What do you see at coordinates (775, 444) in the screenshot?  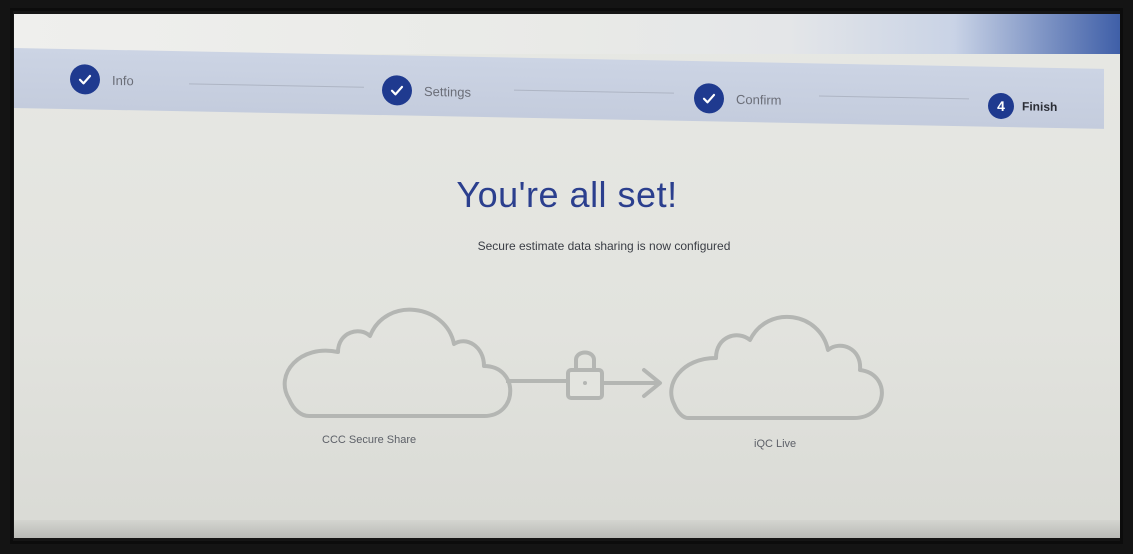 I see `target-label: iQC Live` at bounding box center [775, 444].